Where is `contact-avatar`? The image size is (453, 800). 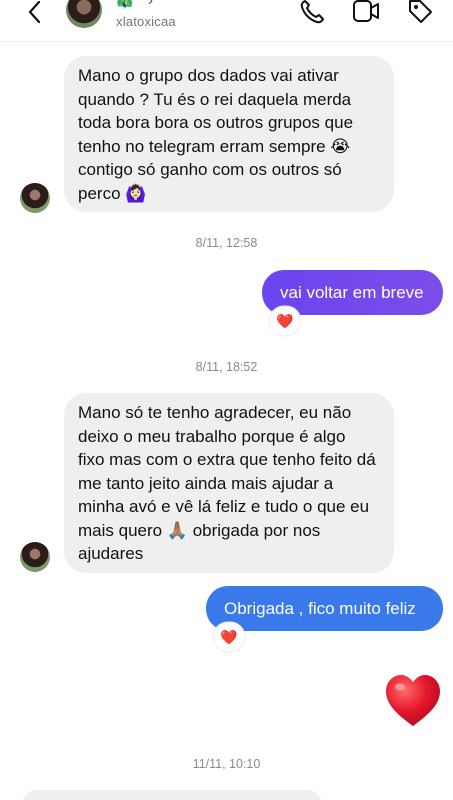 contact-avatar is located at coordinates (84, 14).